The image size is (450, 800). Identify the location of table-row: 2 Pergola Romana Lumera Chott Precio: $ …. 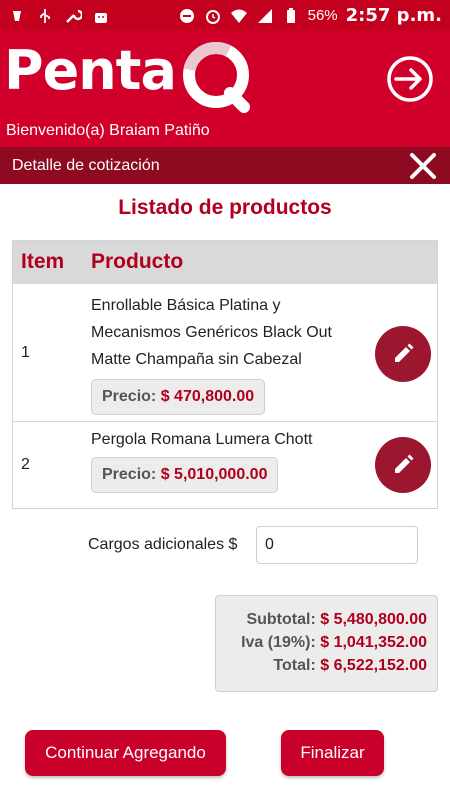
(225, 464).